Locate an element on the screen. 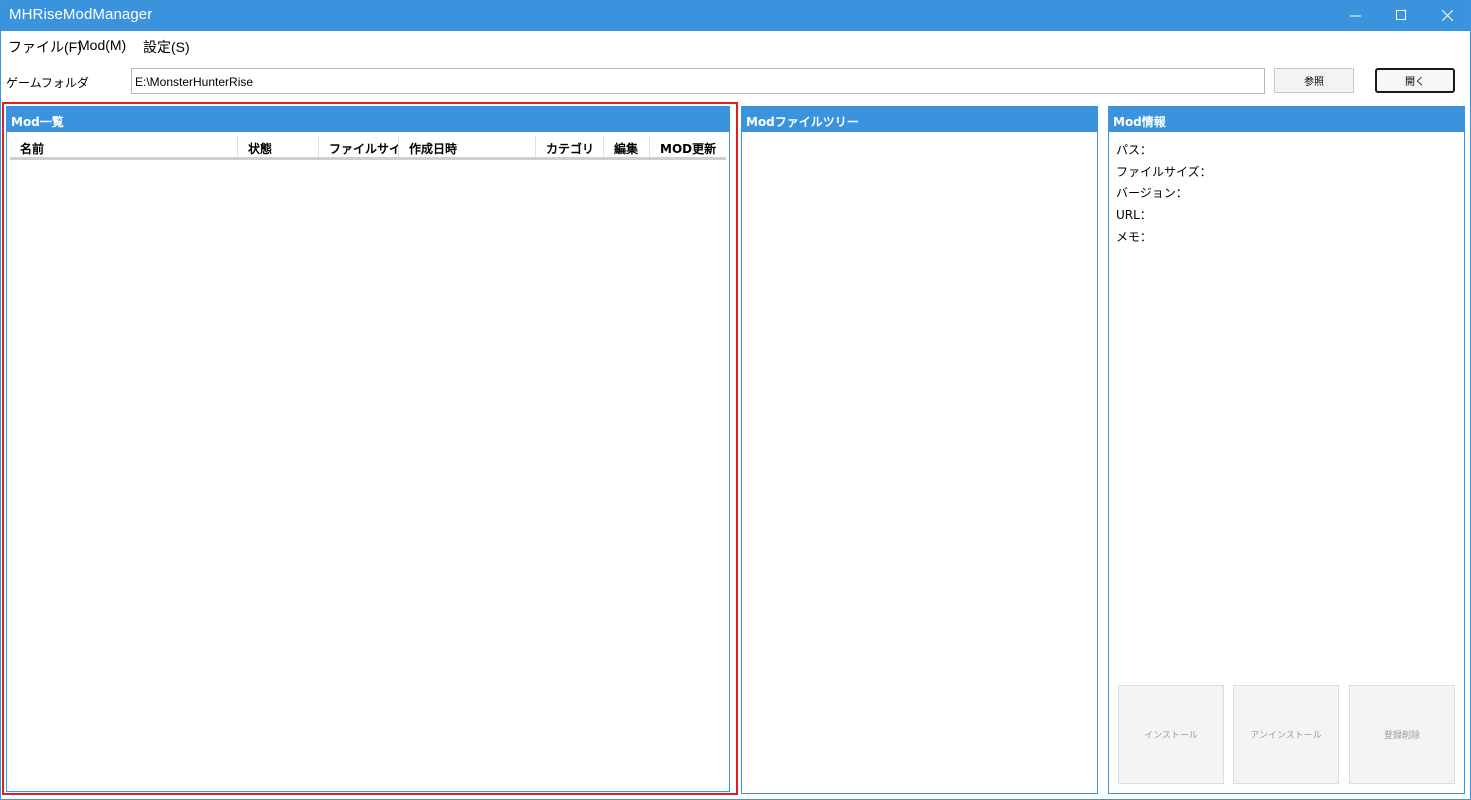 This screenshot has height=800, width=1471. info-version-label: バージョン： is located at coordinates (1152, 193).